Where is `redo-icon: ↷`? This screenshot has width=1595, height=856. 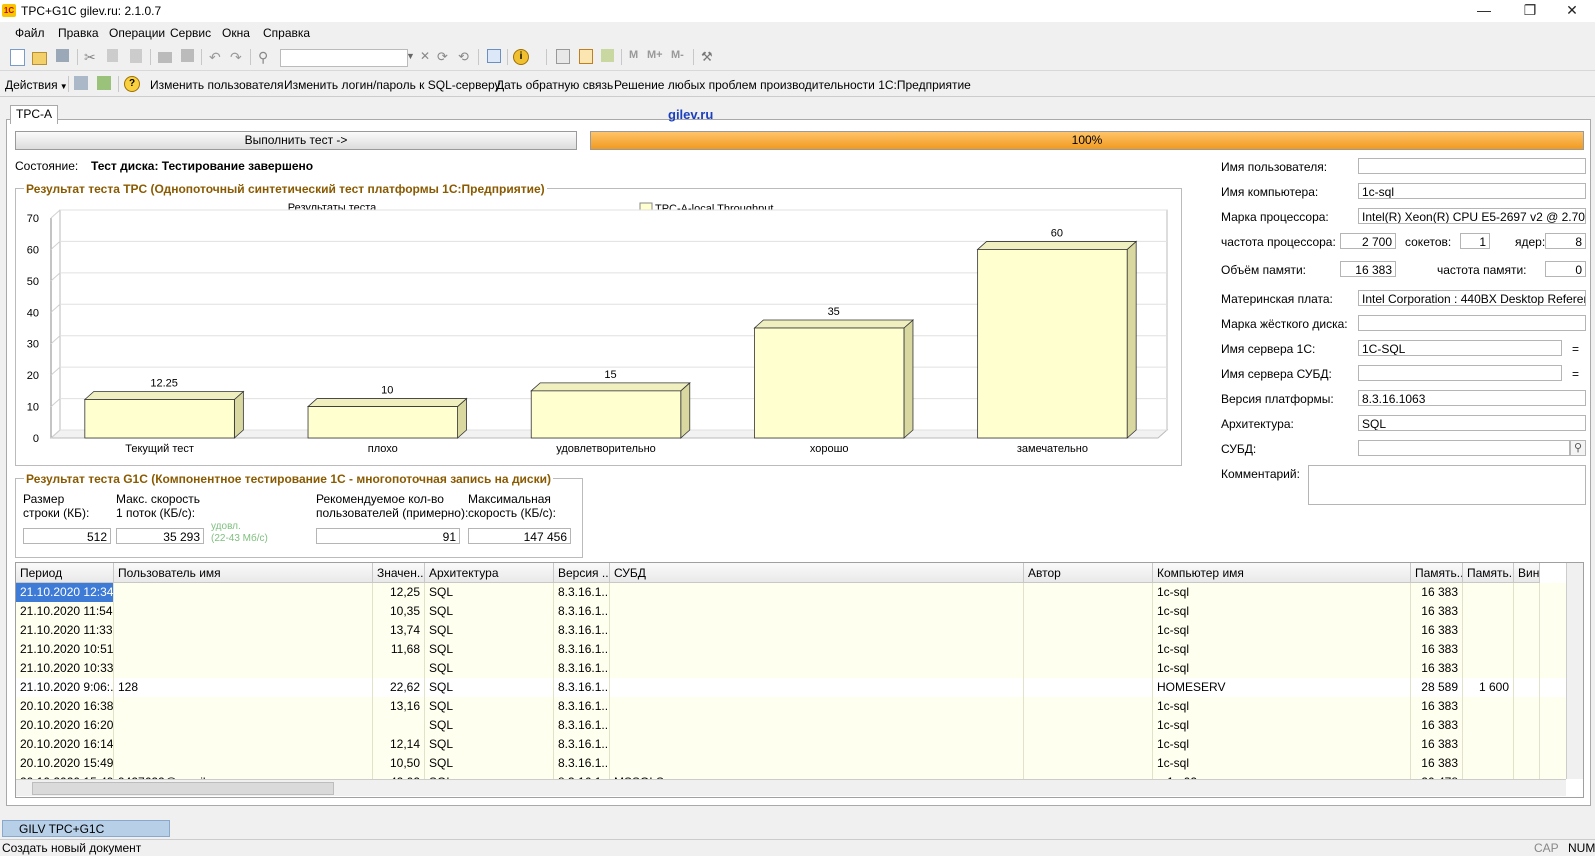
redo-icon: ↷ is located at coordinates (238, 57).